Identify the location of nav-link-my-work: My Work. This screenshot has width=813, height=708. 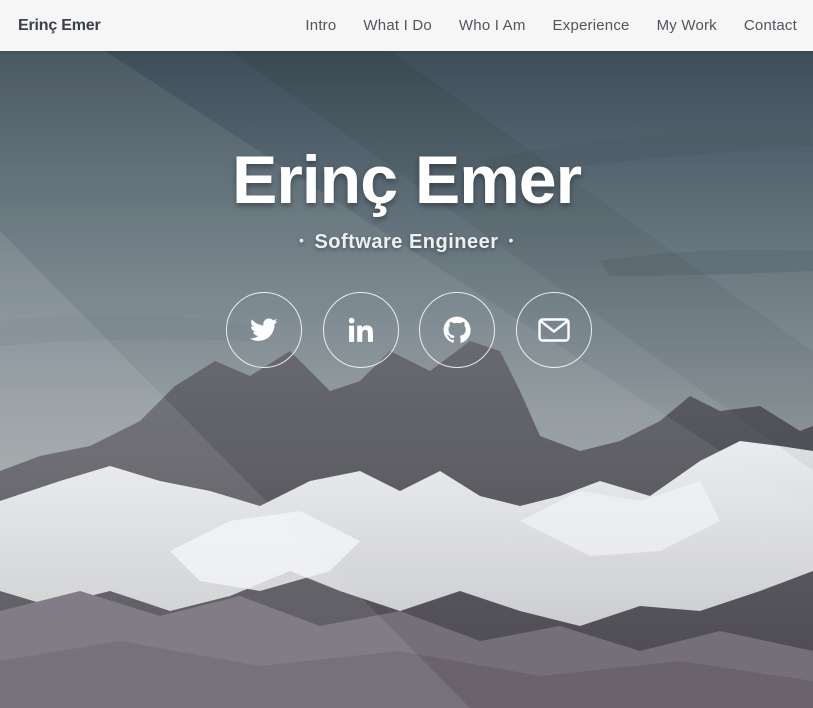
(687, 25).